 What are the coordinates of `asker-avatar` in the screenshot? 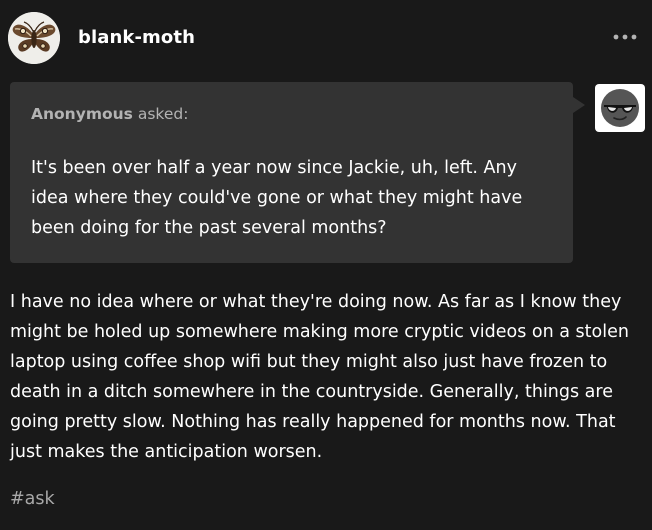 It's located at (620, 108).